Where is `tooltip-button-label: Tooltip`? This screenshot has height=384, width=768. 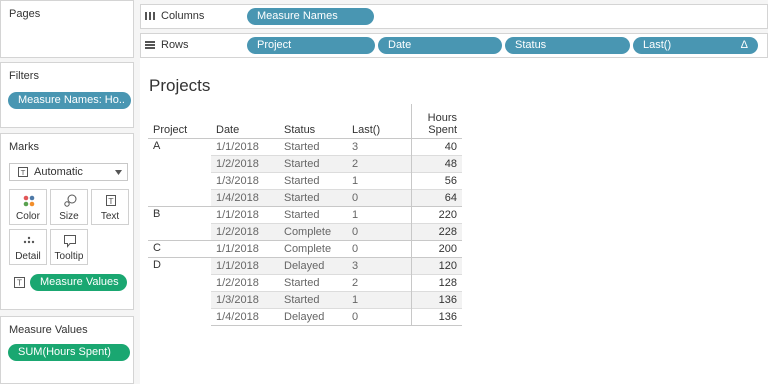
tooltip-button-label: Tooltip is located at coordinates (69, 256).